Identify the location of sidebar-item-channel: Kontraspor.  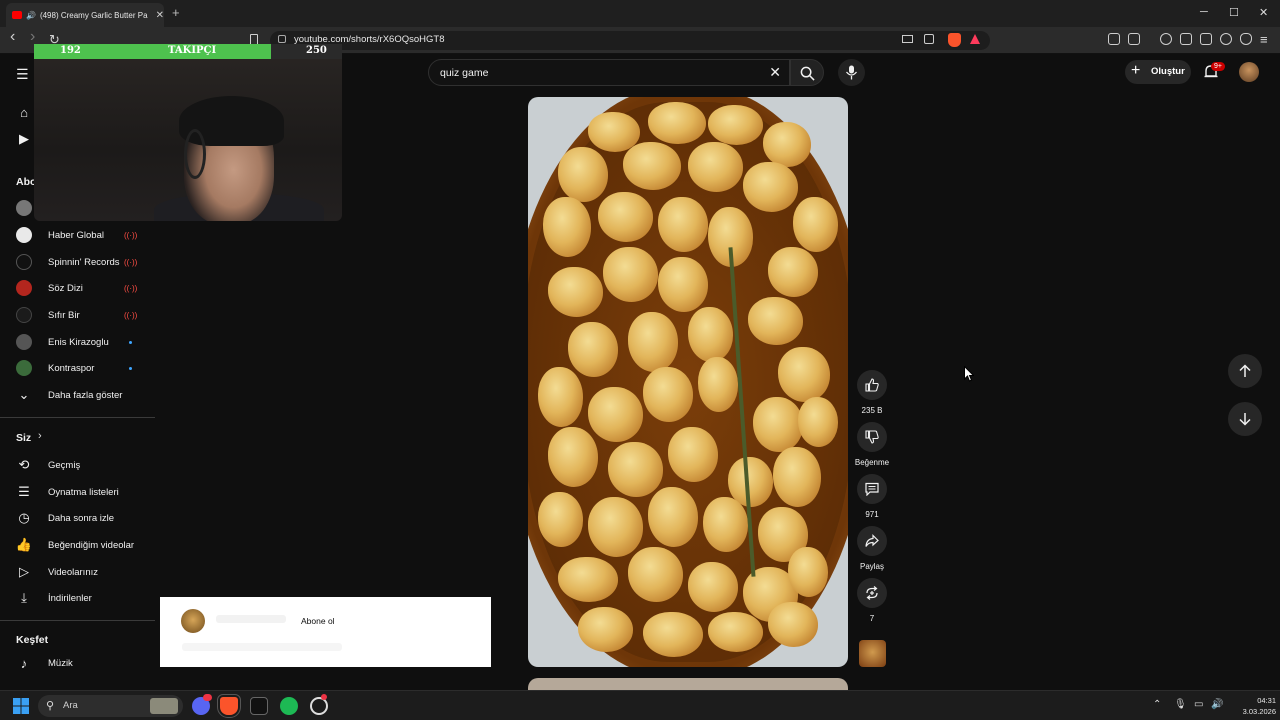
(77, 368).